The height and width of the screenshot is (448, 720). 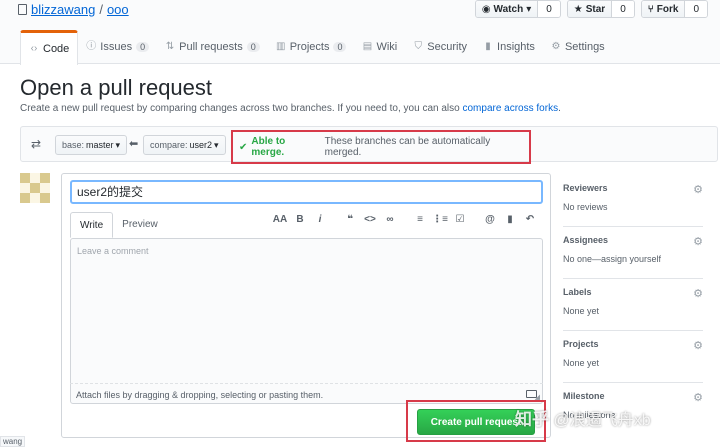 I want to click on assignees-value: No one—assign yourself, so click(x=612, y=259).